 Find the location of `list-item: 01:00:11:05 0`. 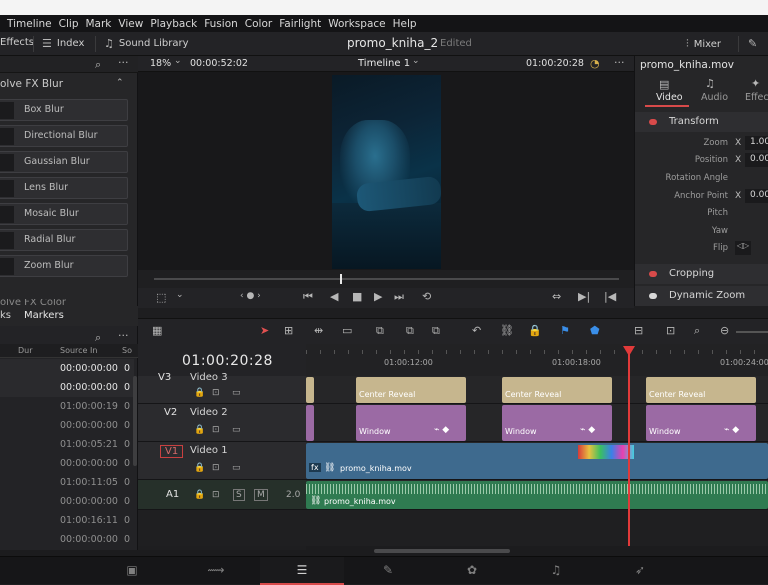

list-item: 01:00:11:05 0 is located at coordinates (67, 482).